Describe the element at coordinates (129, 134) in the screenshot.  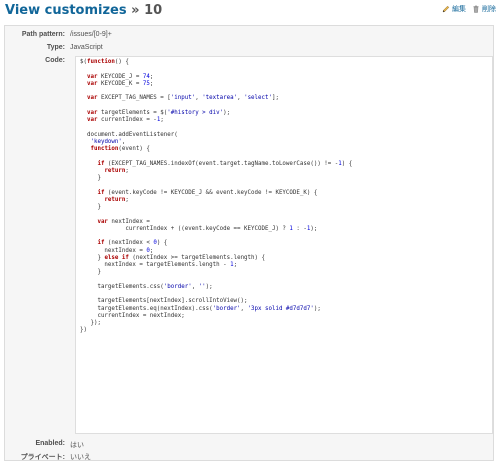
I see `code-line: document.addEventListener(` at that location.